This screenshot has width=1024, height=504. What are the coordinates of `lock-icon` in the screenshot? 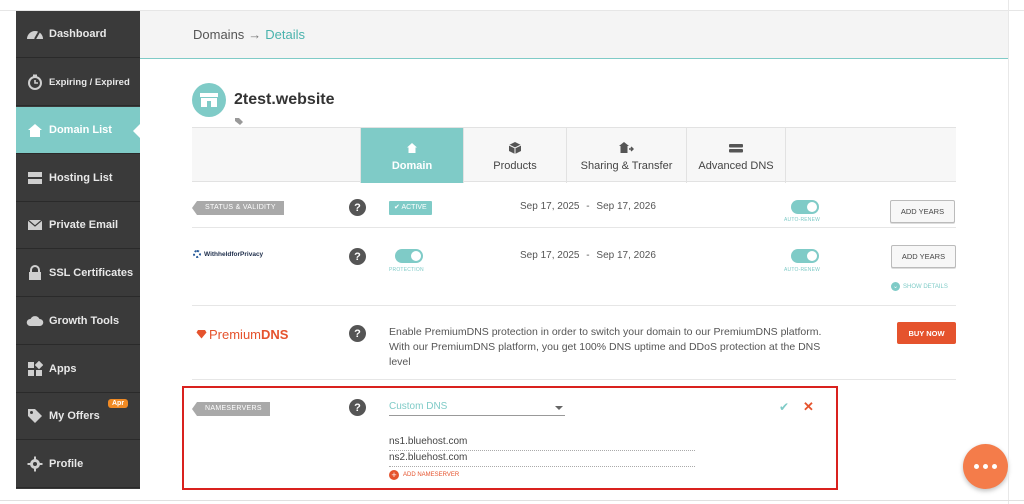 It's located at (35, 273).